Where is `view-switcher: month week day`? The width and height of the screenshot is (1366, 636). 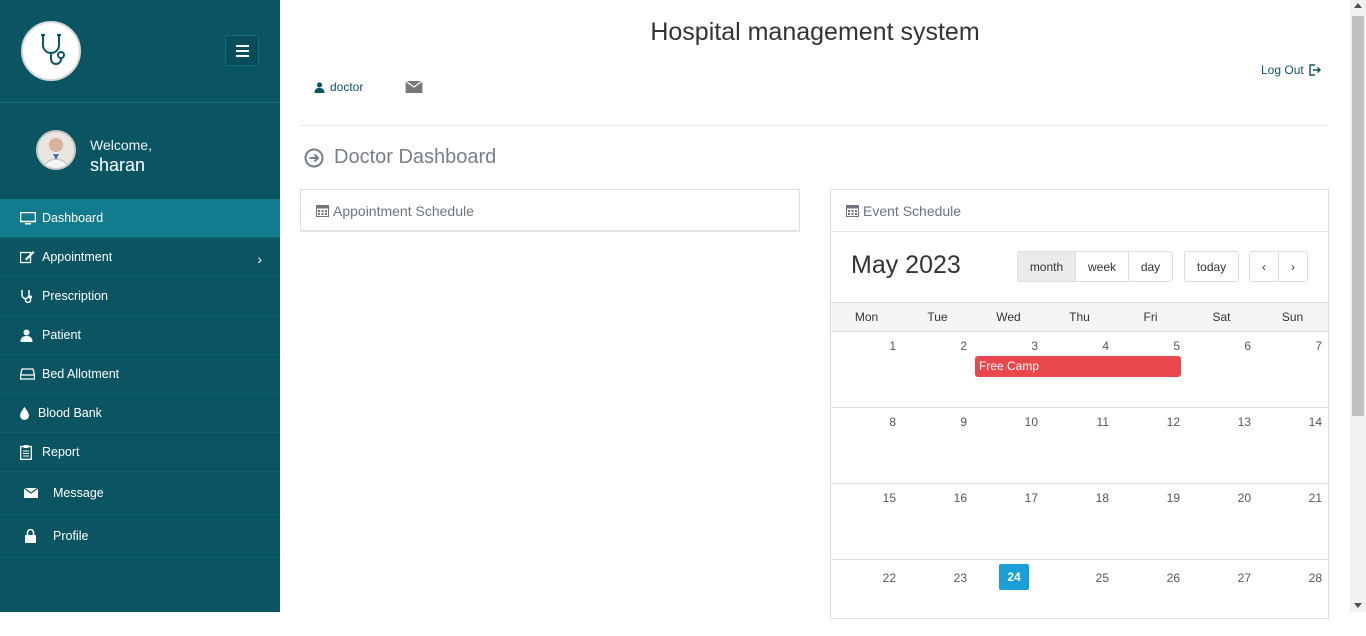
view-switcher: month week day is located at coordinates (1095, 266).